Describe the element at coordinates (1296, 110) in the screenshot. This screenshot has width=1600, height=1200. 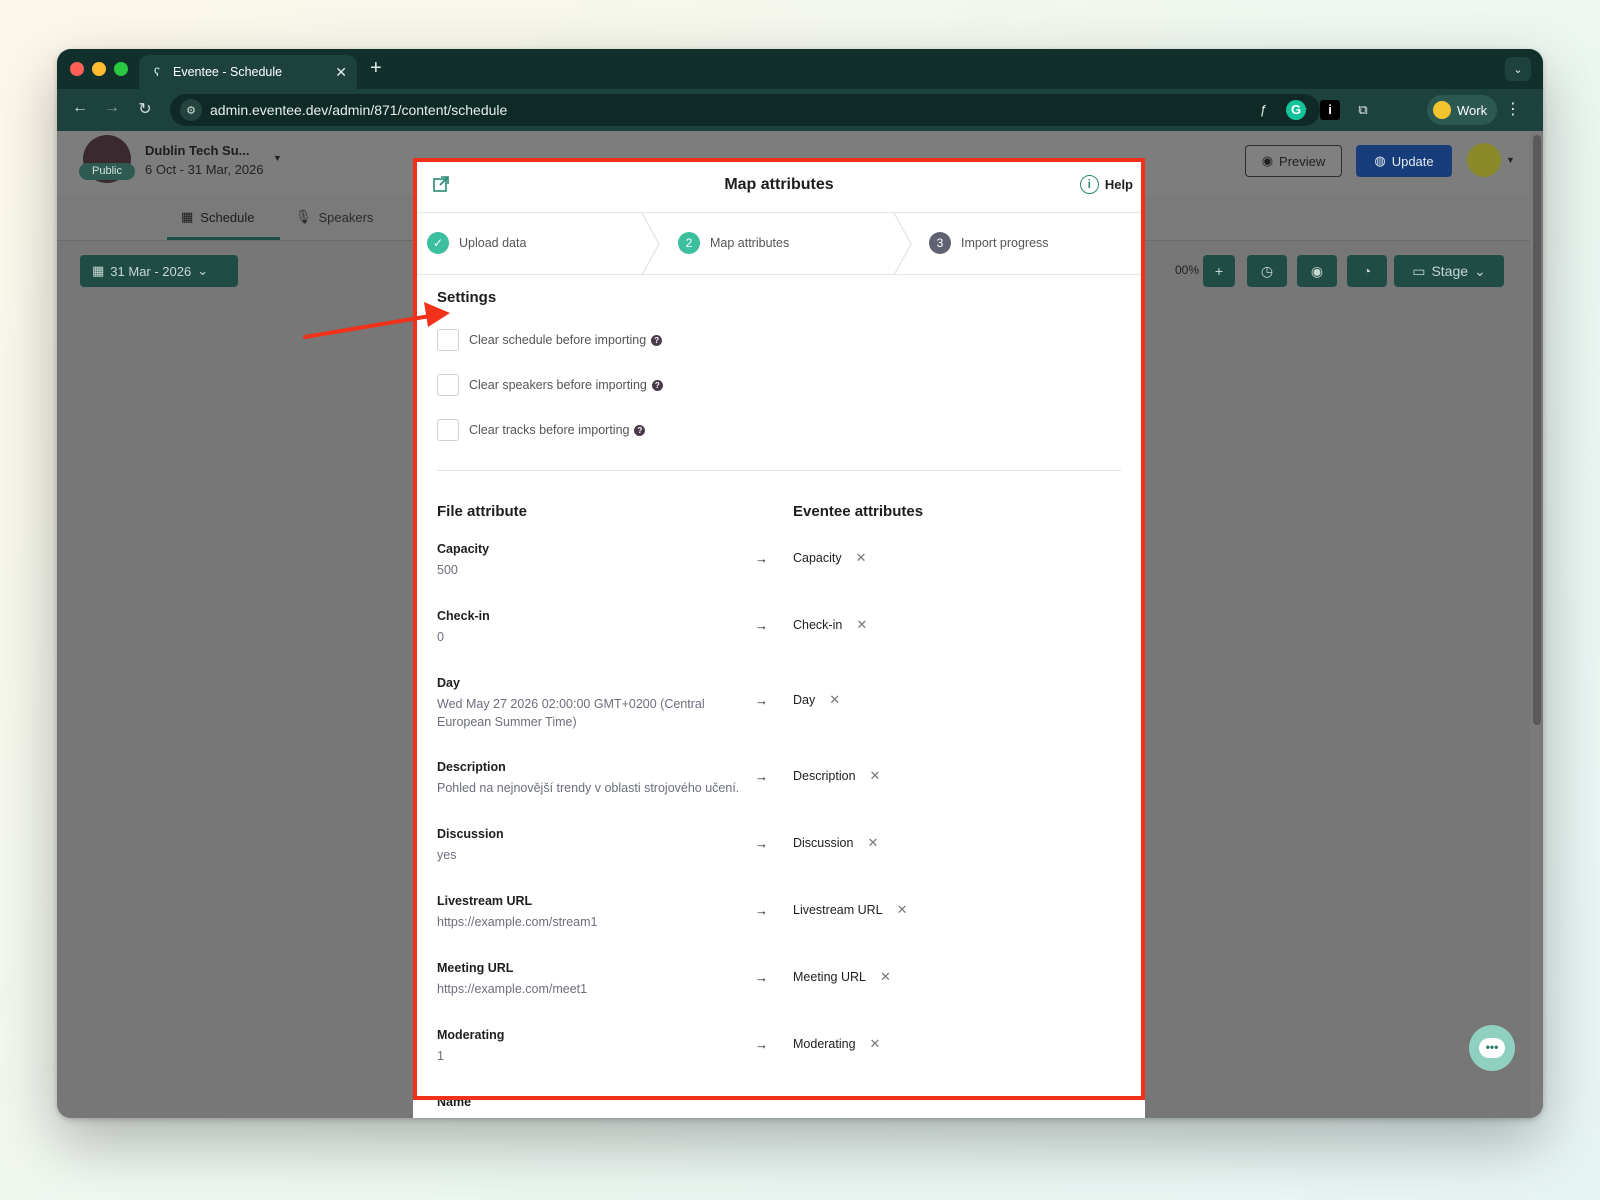
I see `grammarly-extension-icon: G` at that location.